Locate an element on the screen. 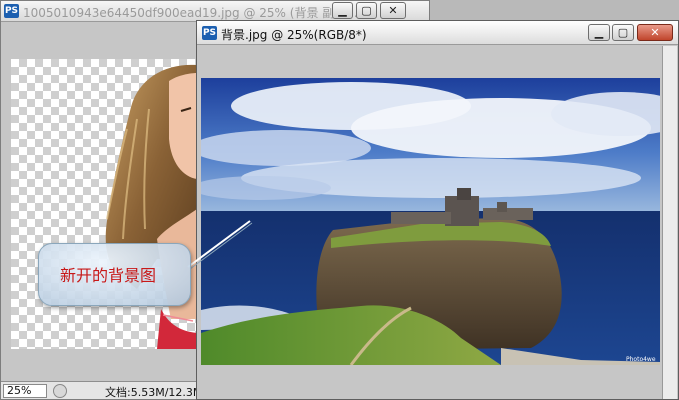 The image size is (679, 400). back-minimize-button: ▁ is located at coordinates (342, 10).